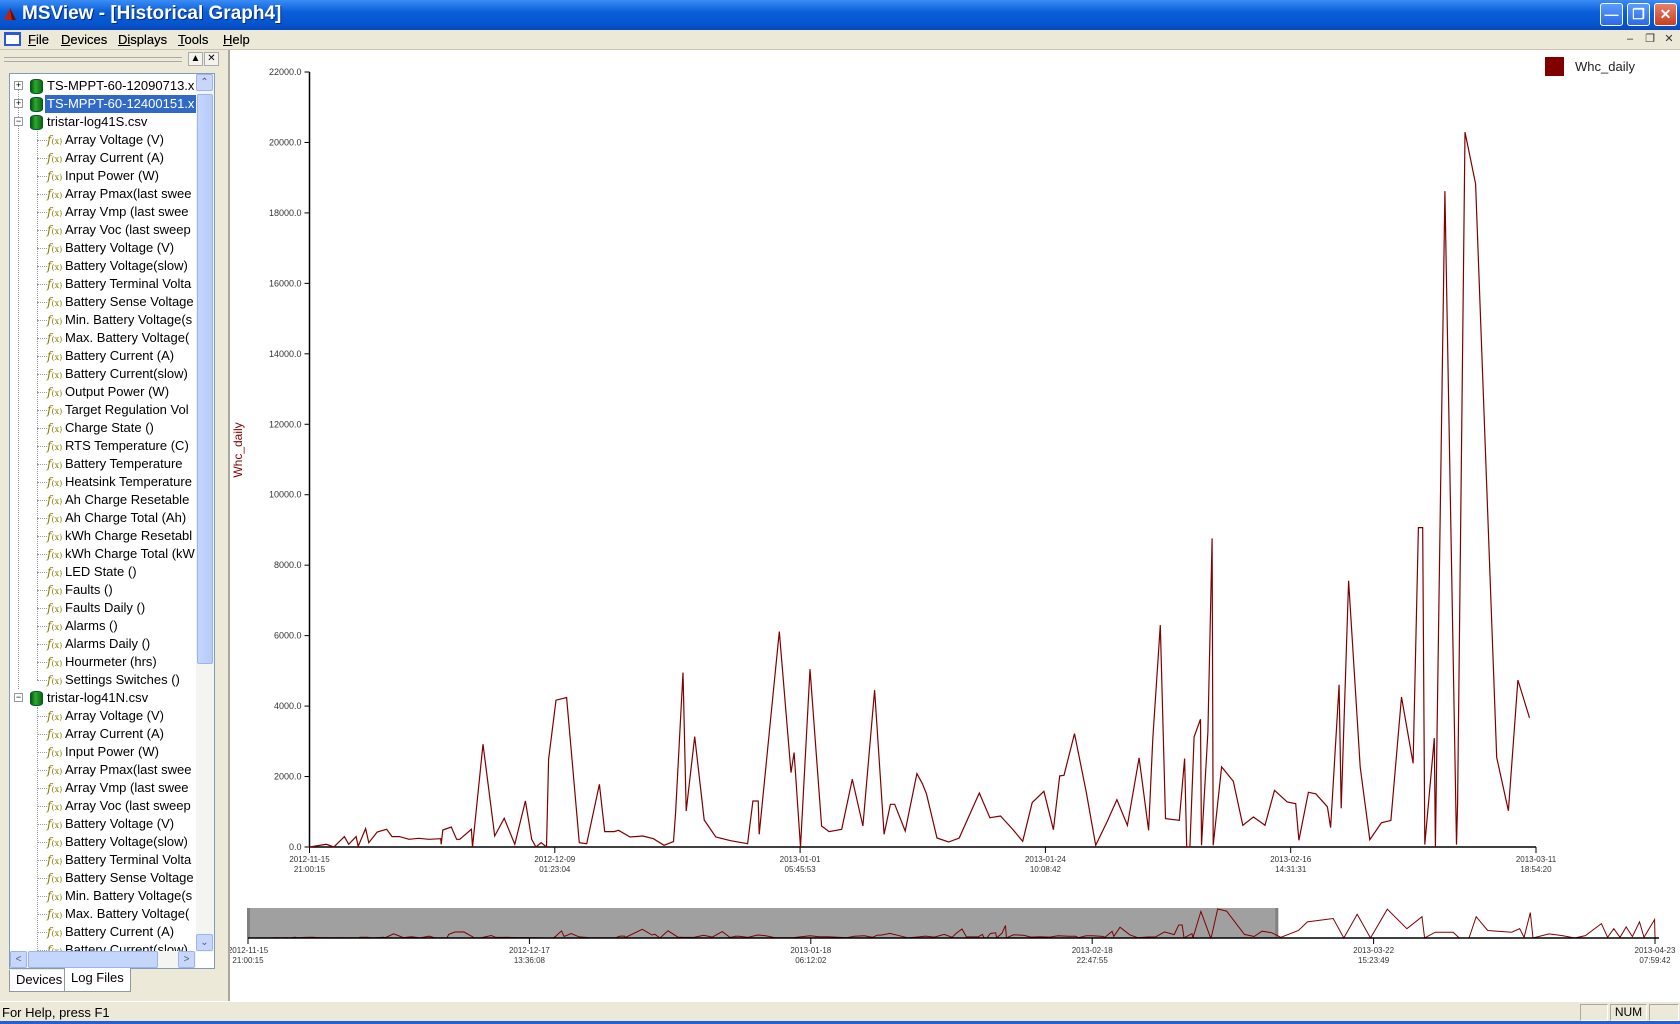  What do you see at coordinates (248, 923) in the screenshot?
I see `overview-selection-left-handle` at bounding box center [248, 923].